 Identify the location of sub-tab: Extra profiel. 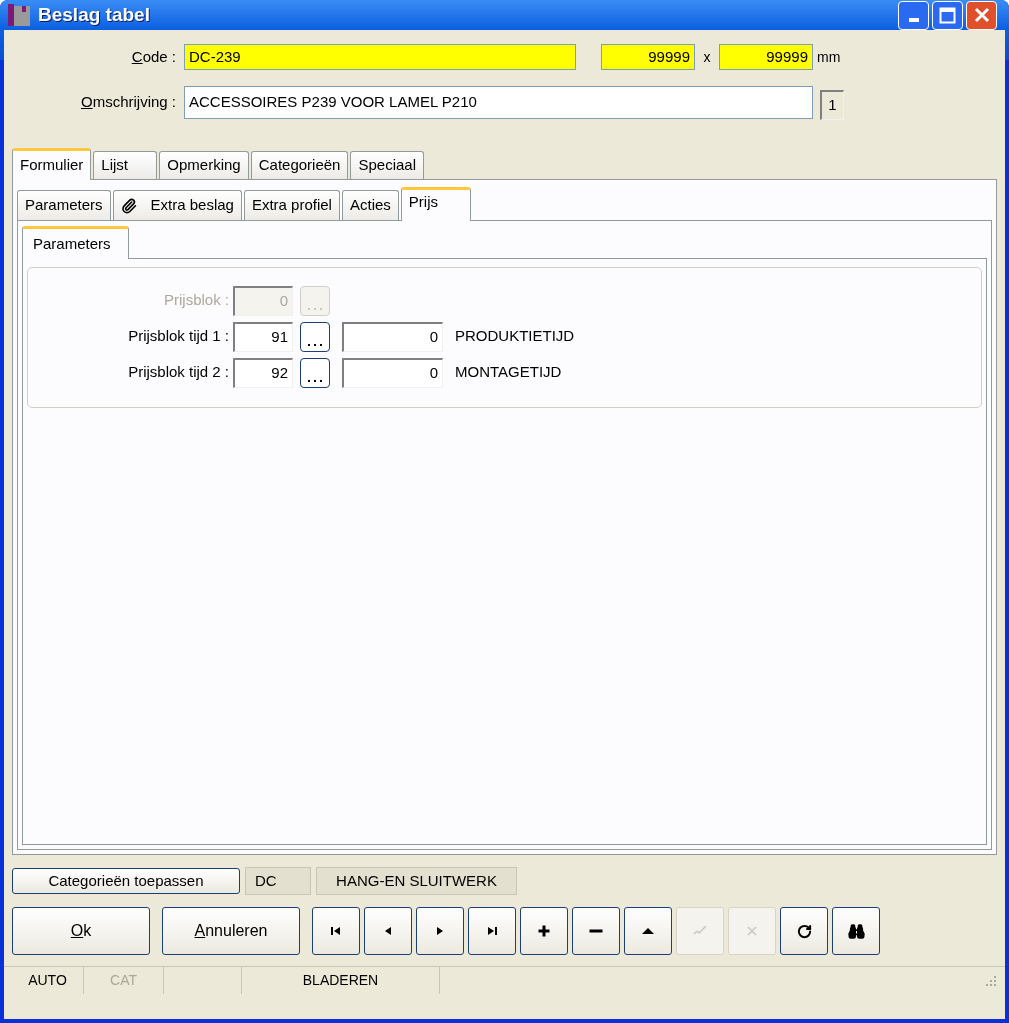
(291, 205).